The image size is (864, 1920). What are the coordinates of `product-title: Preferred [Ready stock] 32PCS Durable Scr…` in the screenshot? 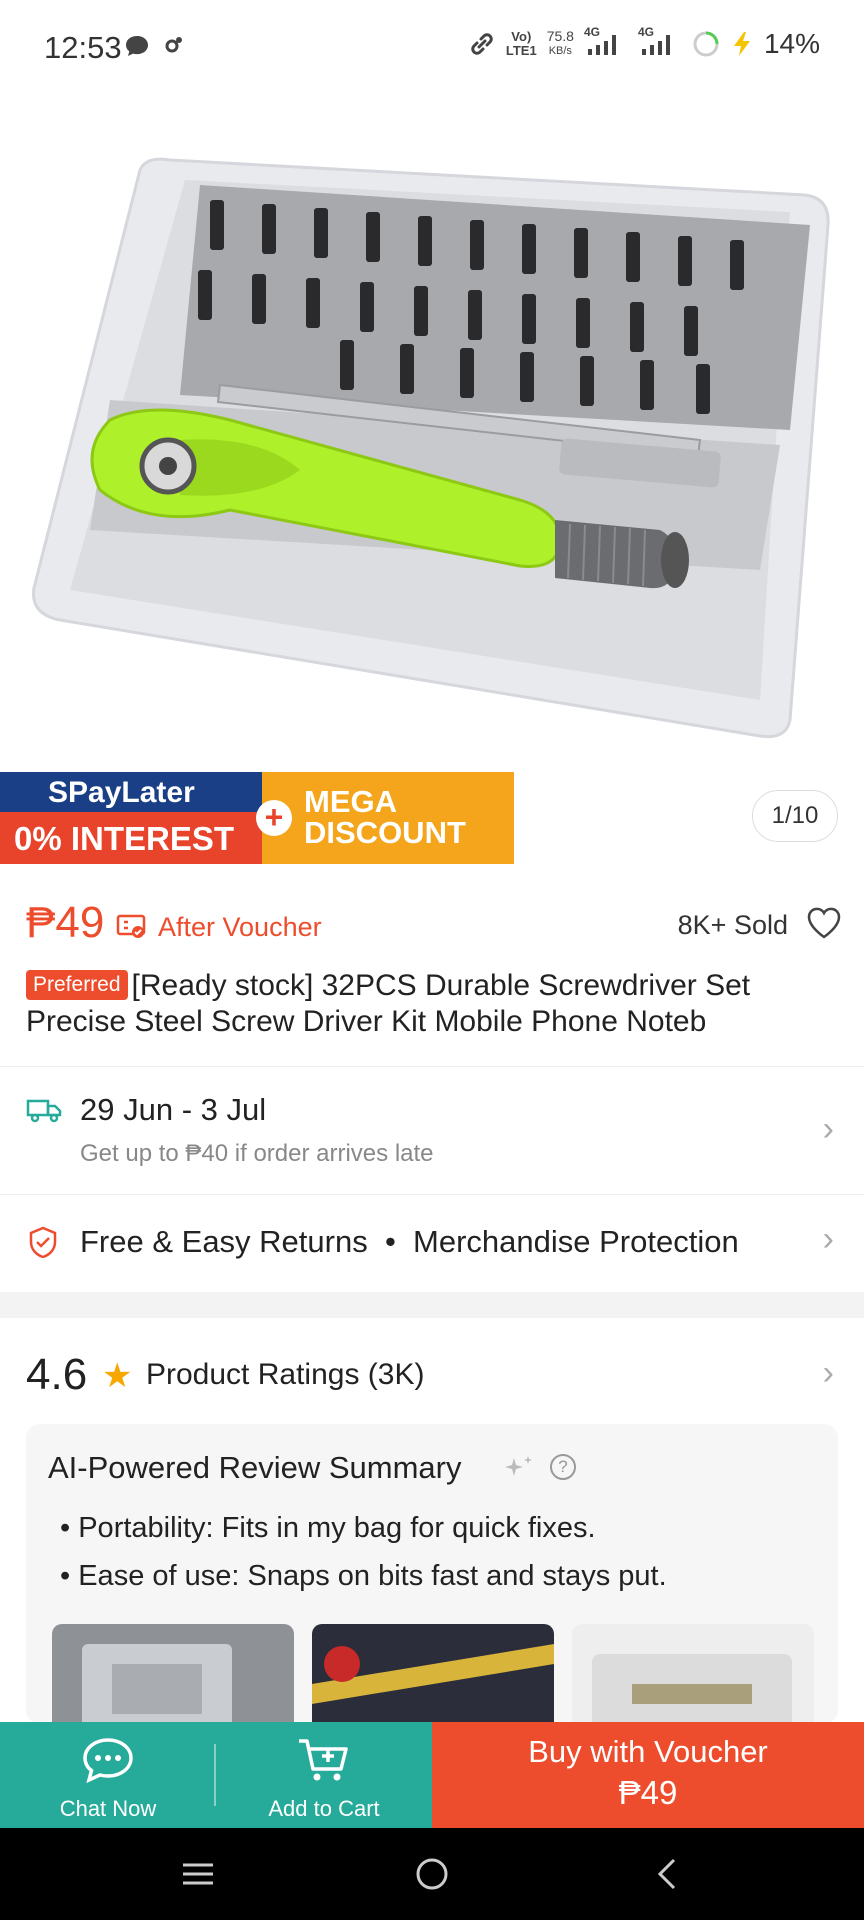 It's located at (436, 1004).